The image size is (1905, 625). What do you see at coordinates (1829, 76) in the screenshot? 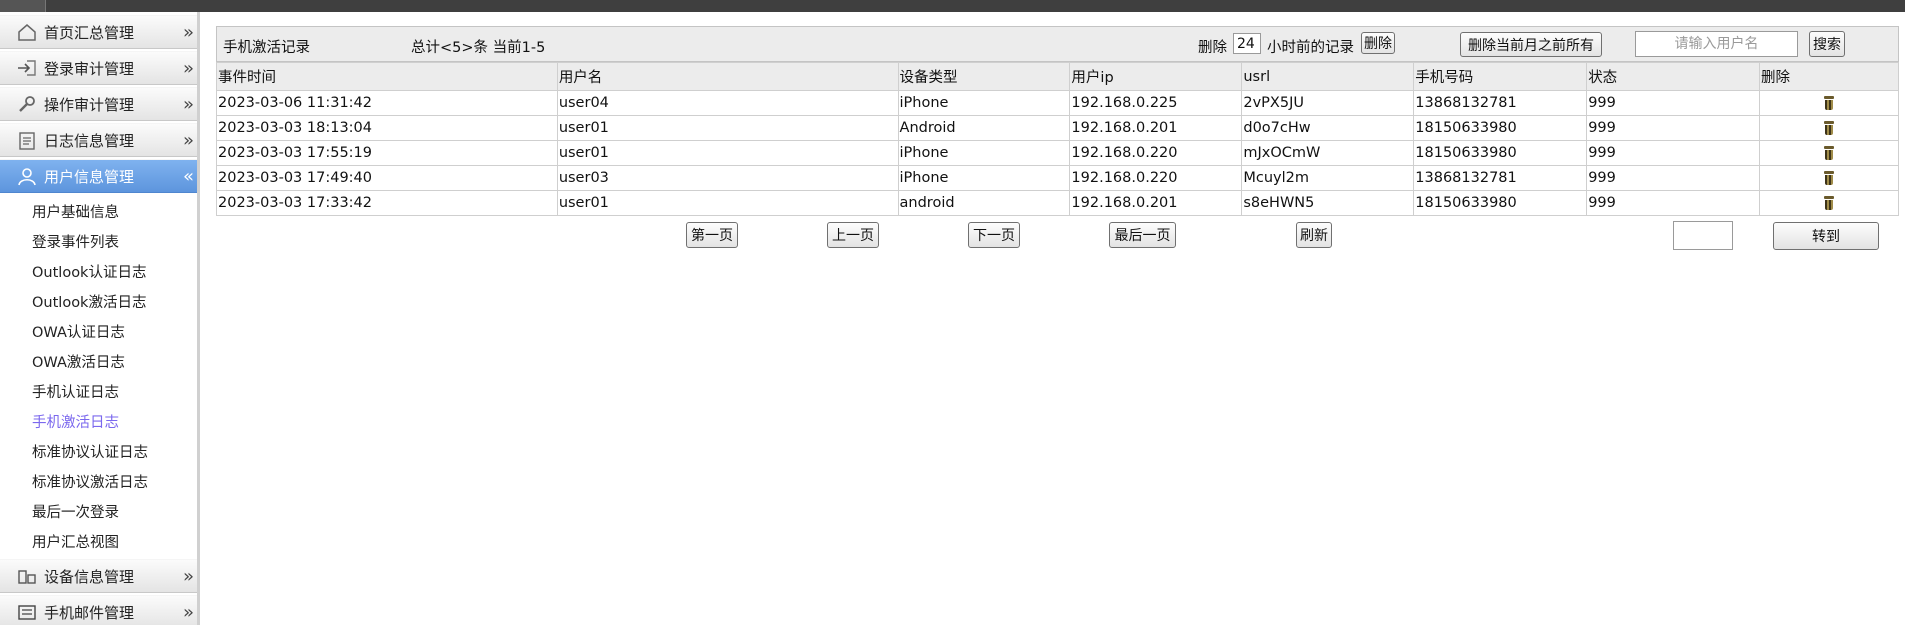
I see `column-header: 删除` at bounding box center [1829, 76].